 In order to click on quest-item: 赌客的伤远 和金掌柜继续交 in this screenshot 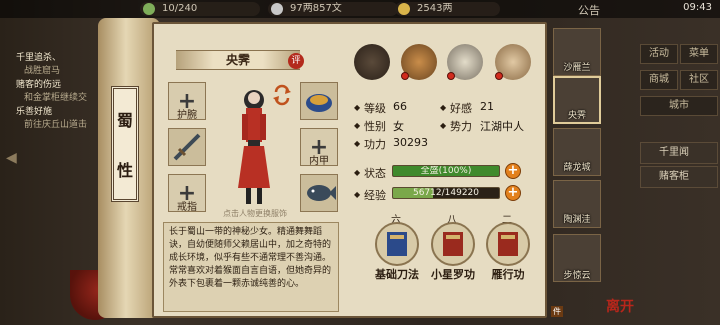, I will do `click(63, 92)`.